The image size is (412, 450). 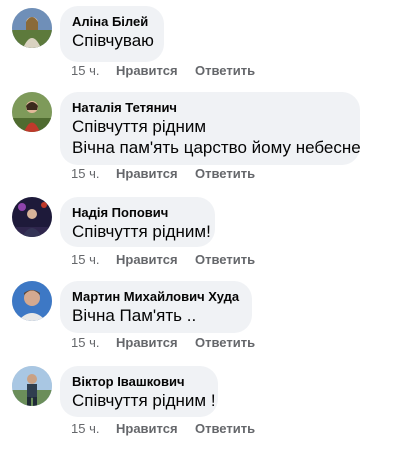 I want to click on comment-author: Наталія Тетянич, so click(x=210, y=107).